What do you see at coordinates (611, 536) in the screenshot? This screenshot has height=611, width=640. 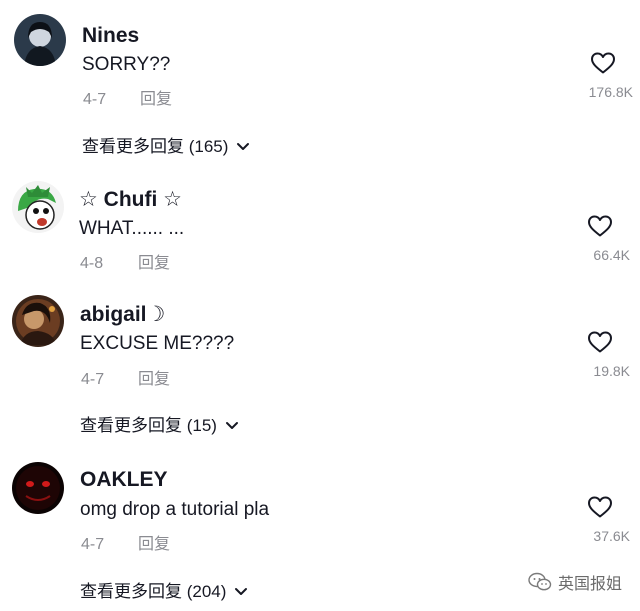 I see `like-count: 37.6K` at bounding box center [611, 536].